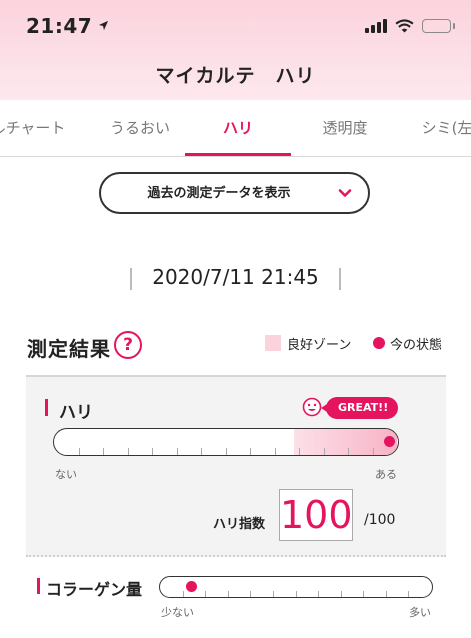  What do you see at coordinates (235, 277) in the screenshot?
I see `measurement-datetime: 2020/7/11 21:45` at bounding box center [235, 277].